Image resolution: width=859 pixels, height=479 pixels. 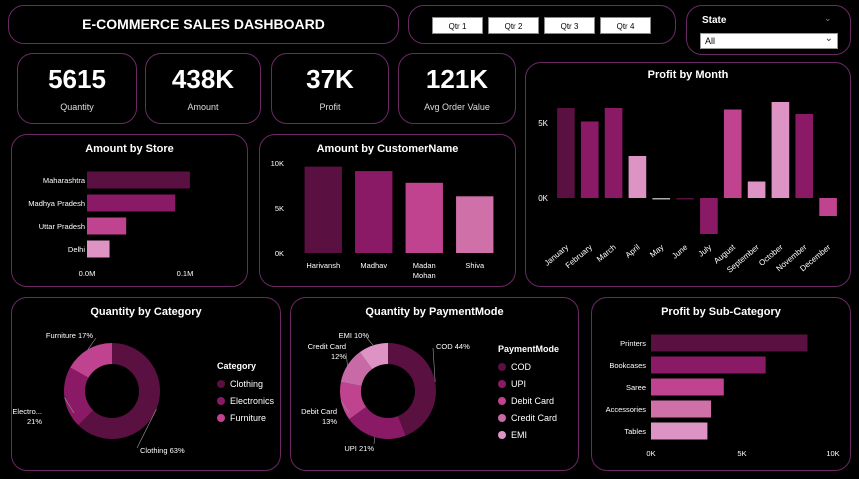 I want to click on data-label: 12%, so click(x=338, y=356).